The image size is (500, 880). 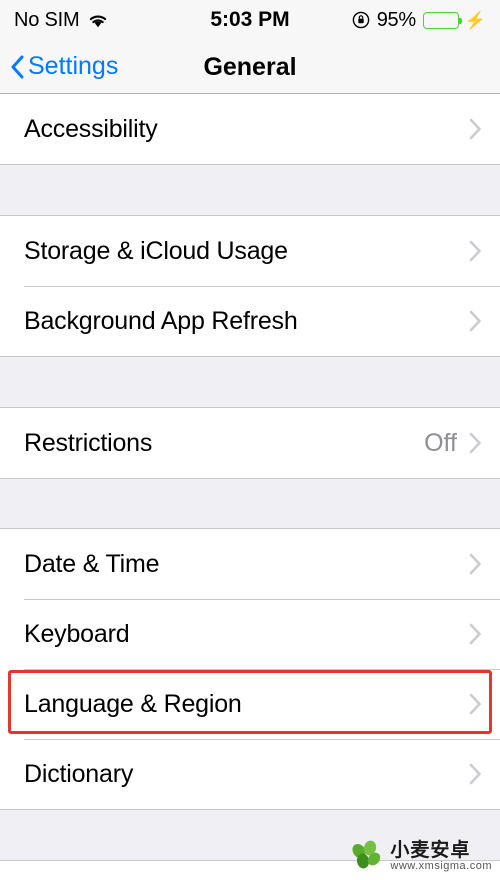 What do you see at coordinates (419, 20) in the screenshot?
I see `status-right: 95% ⚡` at bounding box center [419, 20].